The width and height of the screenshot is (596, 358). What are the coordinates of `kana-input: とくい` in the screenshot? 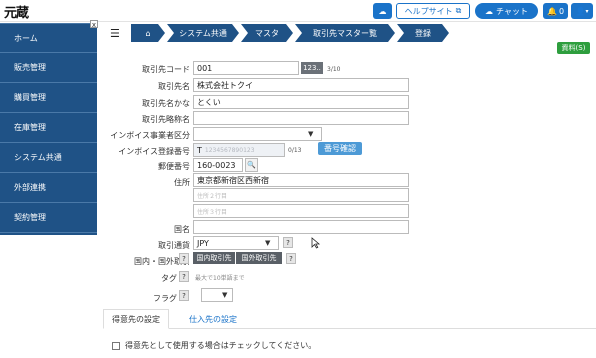 It's located at (301, 102).